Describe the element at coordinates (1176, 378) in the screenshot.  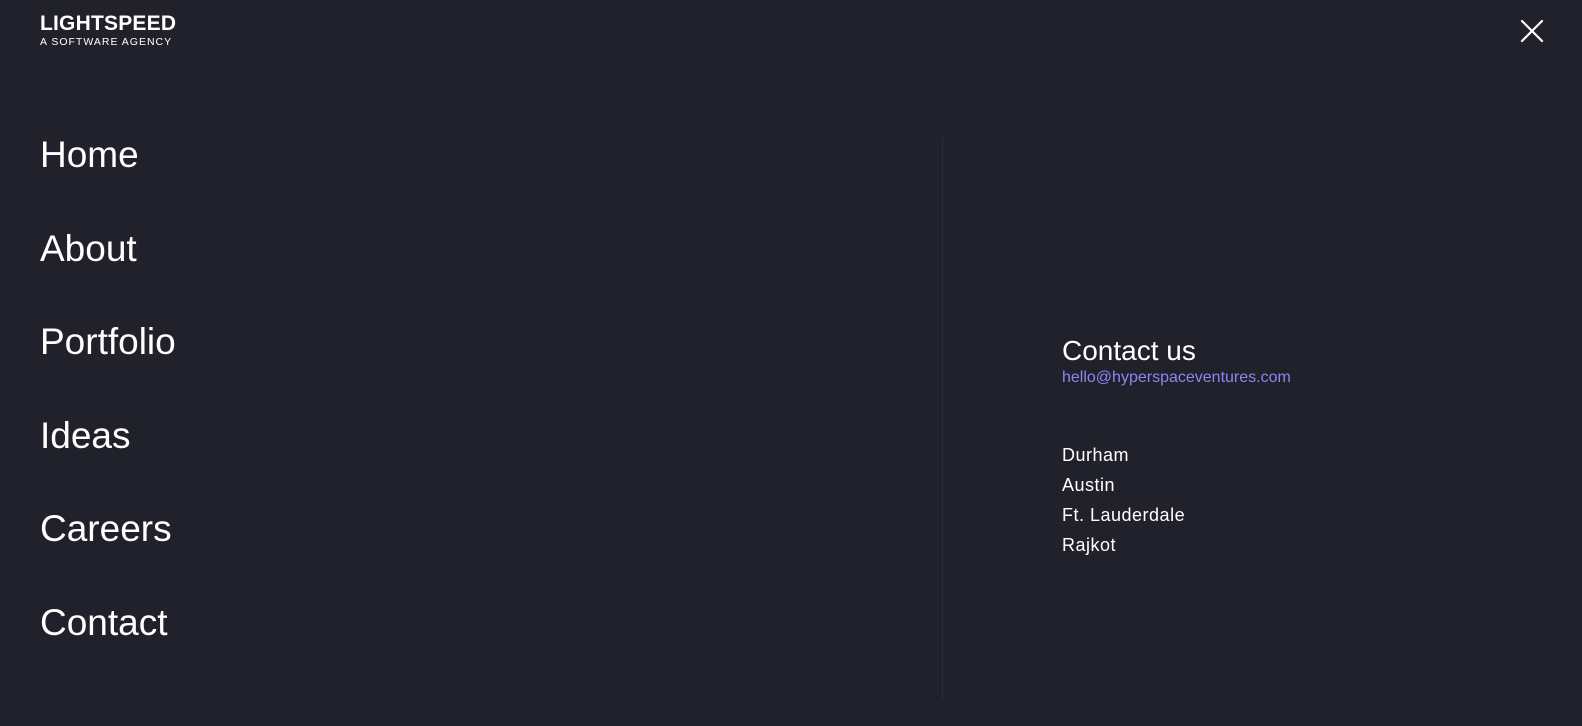
I see `contact-email-link: hello@hyperspaceventures.com` at that location.